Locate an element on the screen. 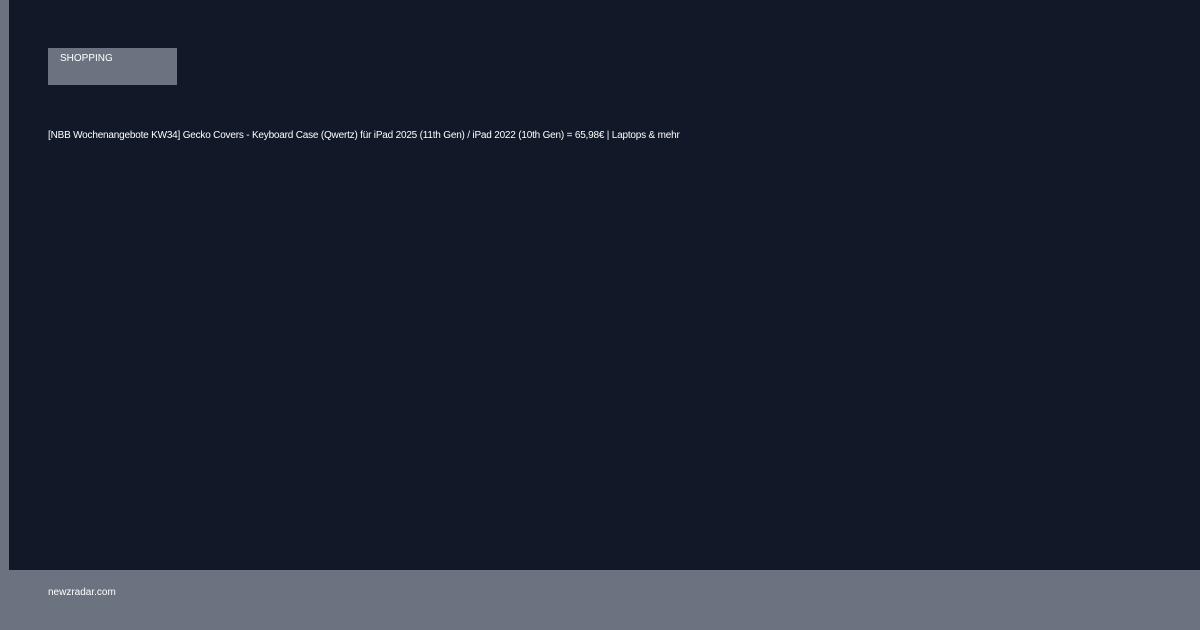  category-badge: SHOPPING is located at coordinates (112, 66).